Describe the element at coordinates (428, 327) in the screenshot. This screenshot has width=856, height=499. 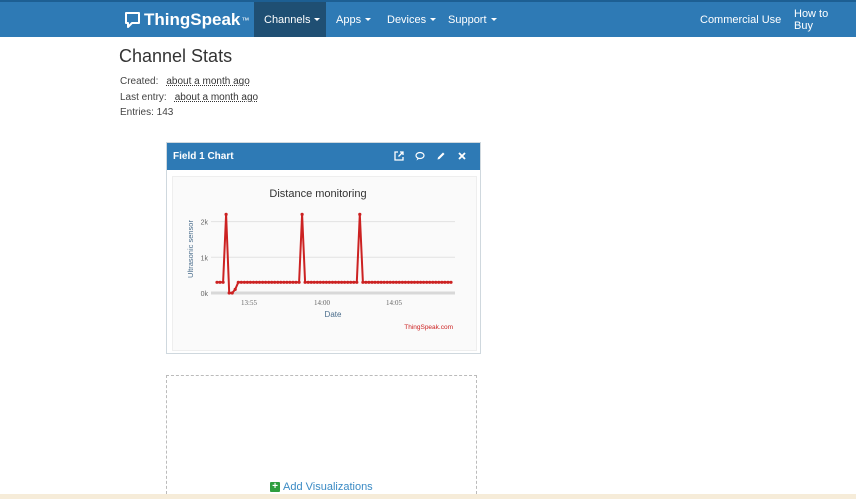
I see `chart-credit: ThingSpeak.com` at that location.